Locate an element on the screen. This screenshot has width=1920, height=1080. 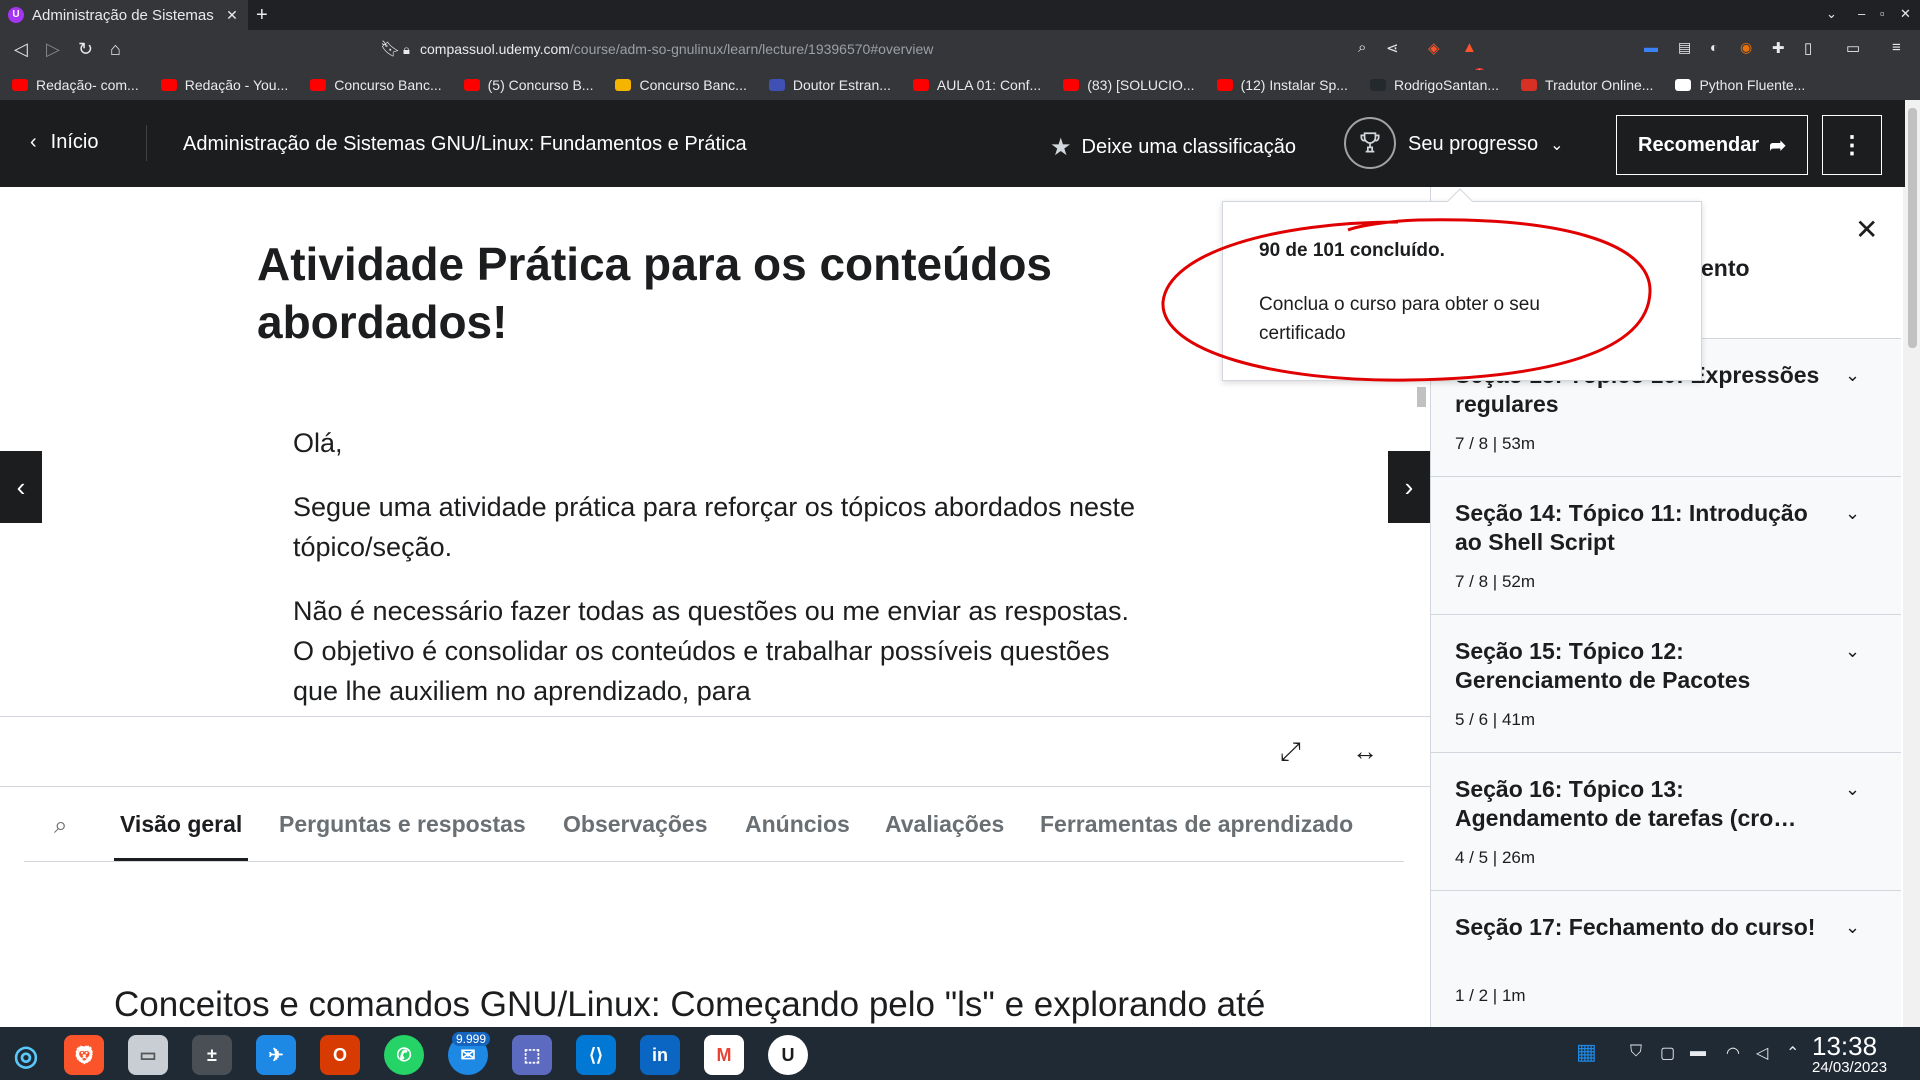
zoom-icon: ⌕ is located at coordinates (1362, 47).